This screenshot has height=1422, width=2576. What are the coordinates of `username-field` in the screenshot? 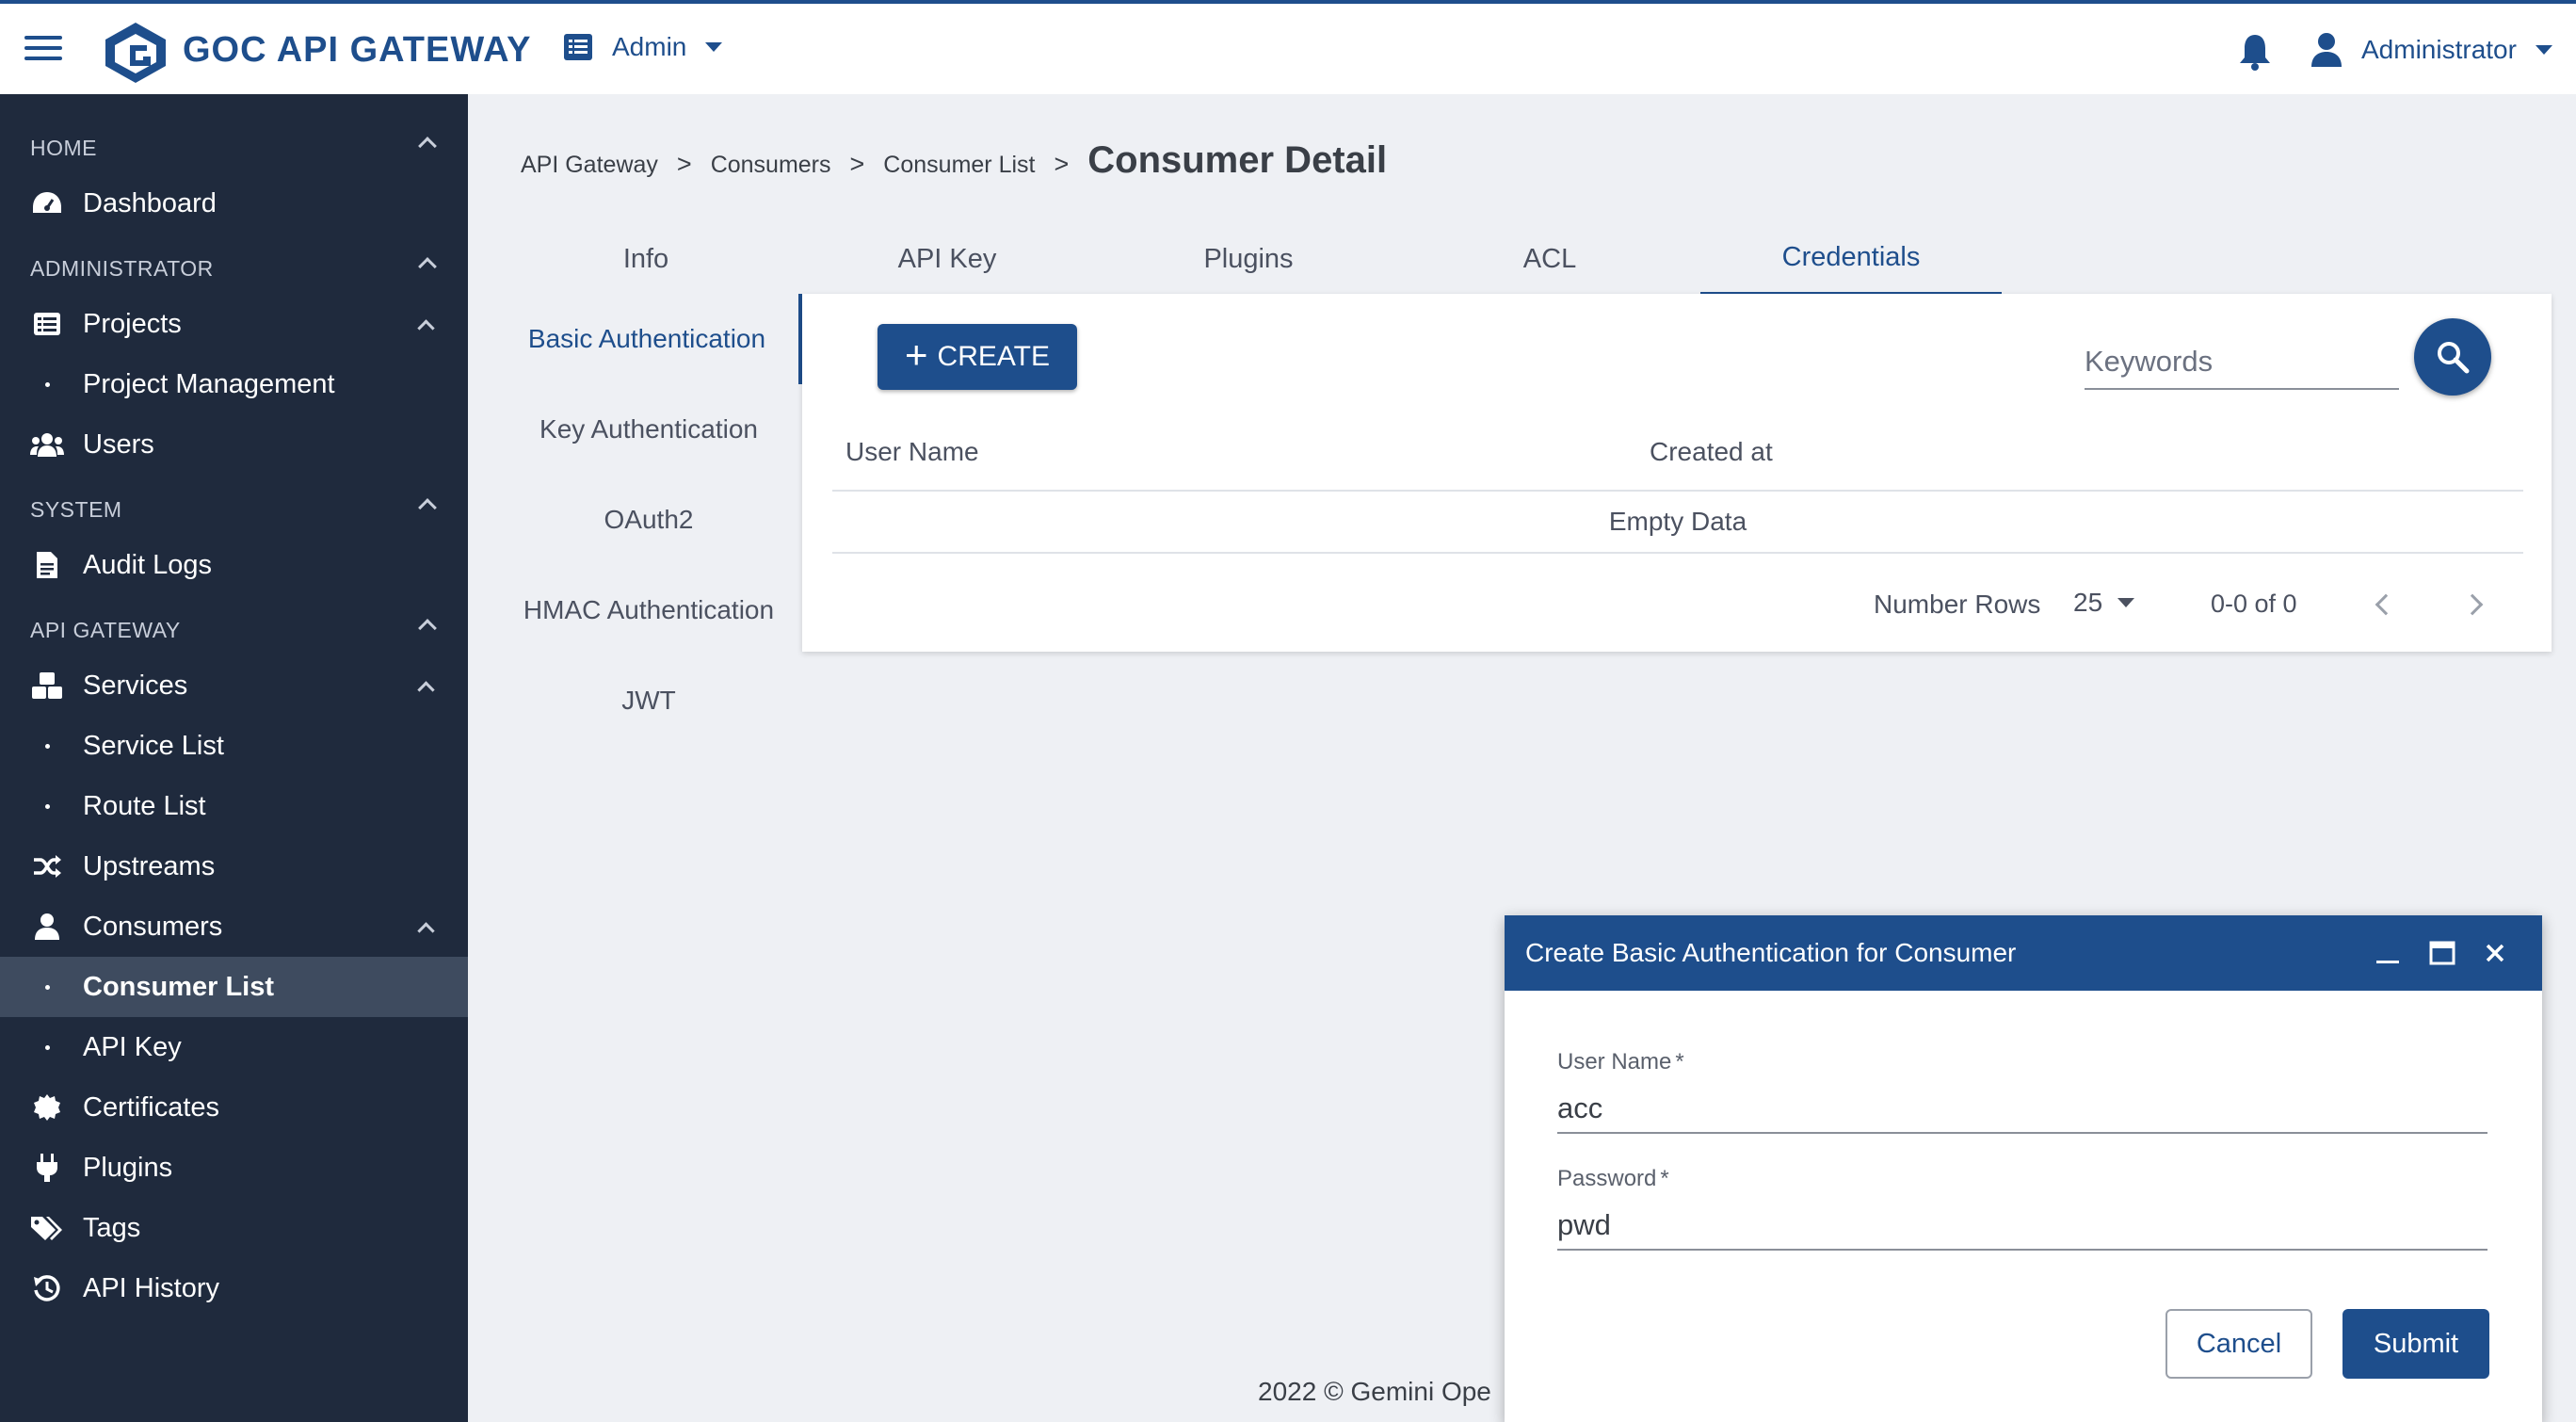 It's located at (2022, 1109).